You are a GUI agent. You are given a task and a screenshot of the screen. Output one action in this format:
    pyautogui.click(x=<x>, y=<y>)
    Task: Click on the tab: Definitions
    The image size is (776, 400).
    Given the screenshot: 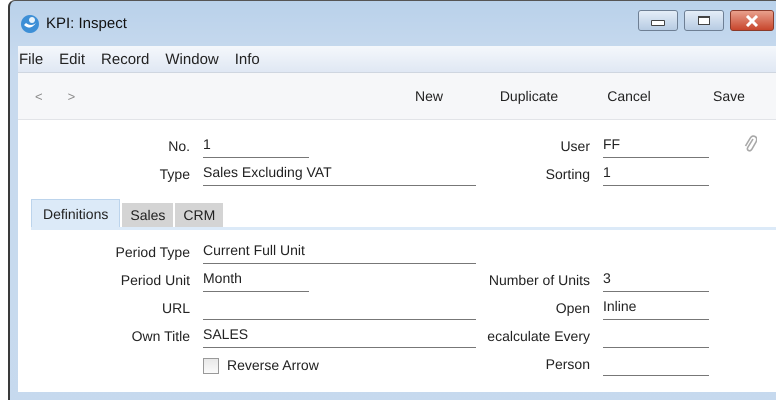 What is the action you would take?
    pyautogui.click(x=75, y=213)
    